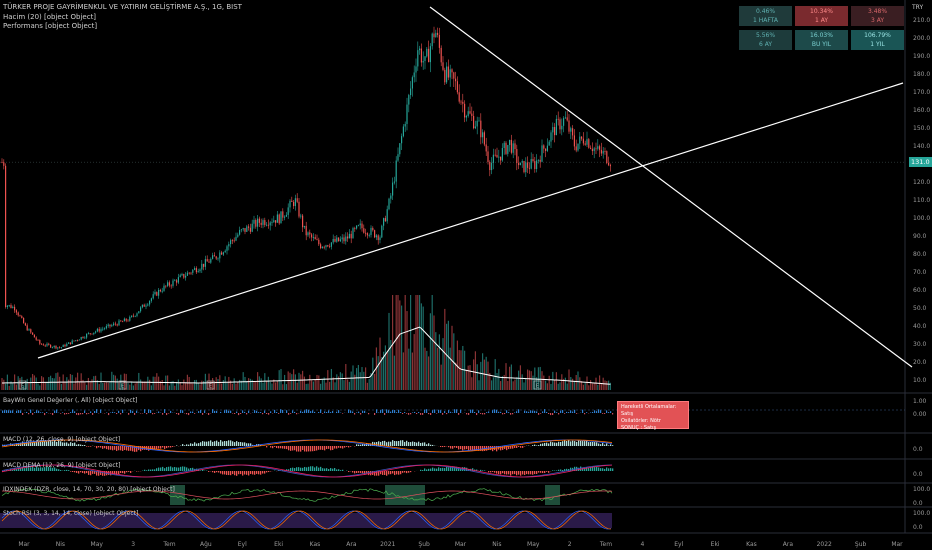 This screenshot has height=550, width=932. I want to click on price-axis-label: 90.0, so click(920, 236).